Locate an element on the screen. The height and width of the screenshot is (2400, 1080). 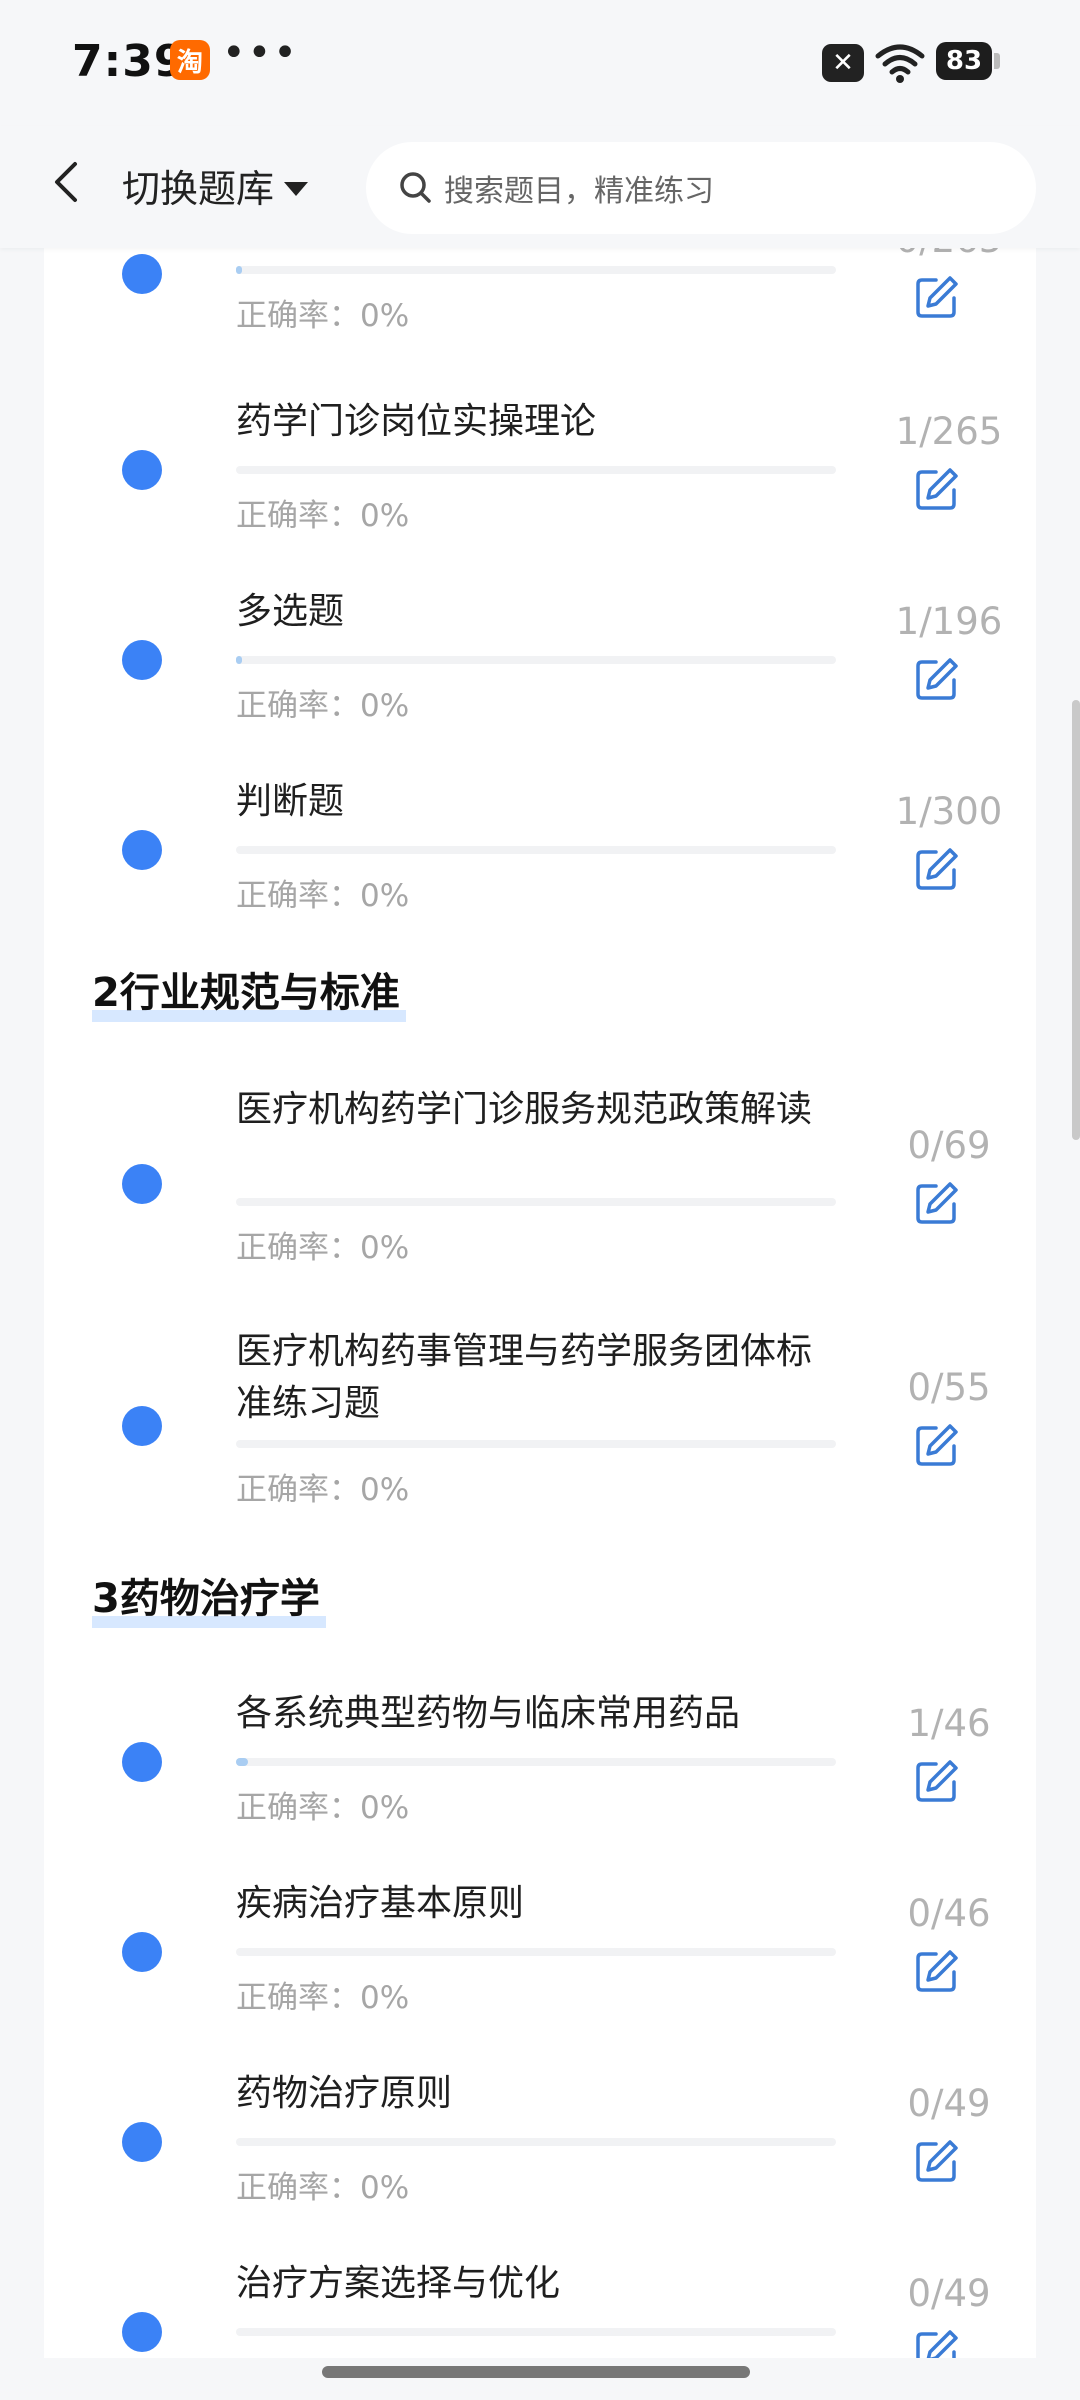
search-icon is located at coordinates (415, 187).